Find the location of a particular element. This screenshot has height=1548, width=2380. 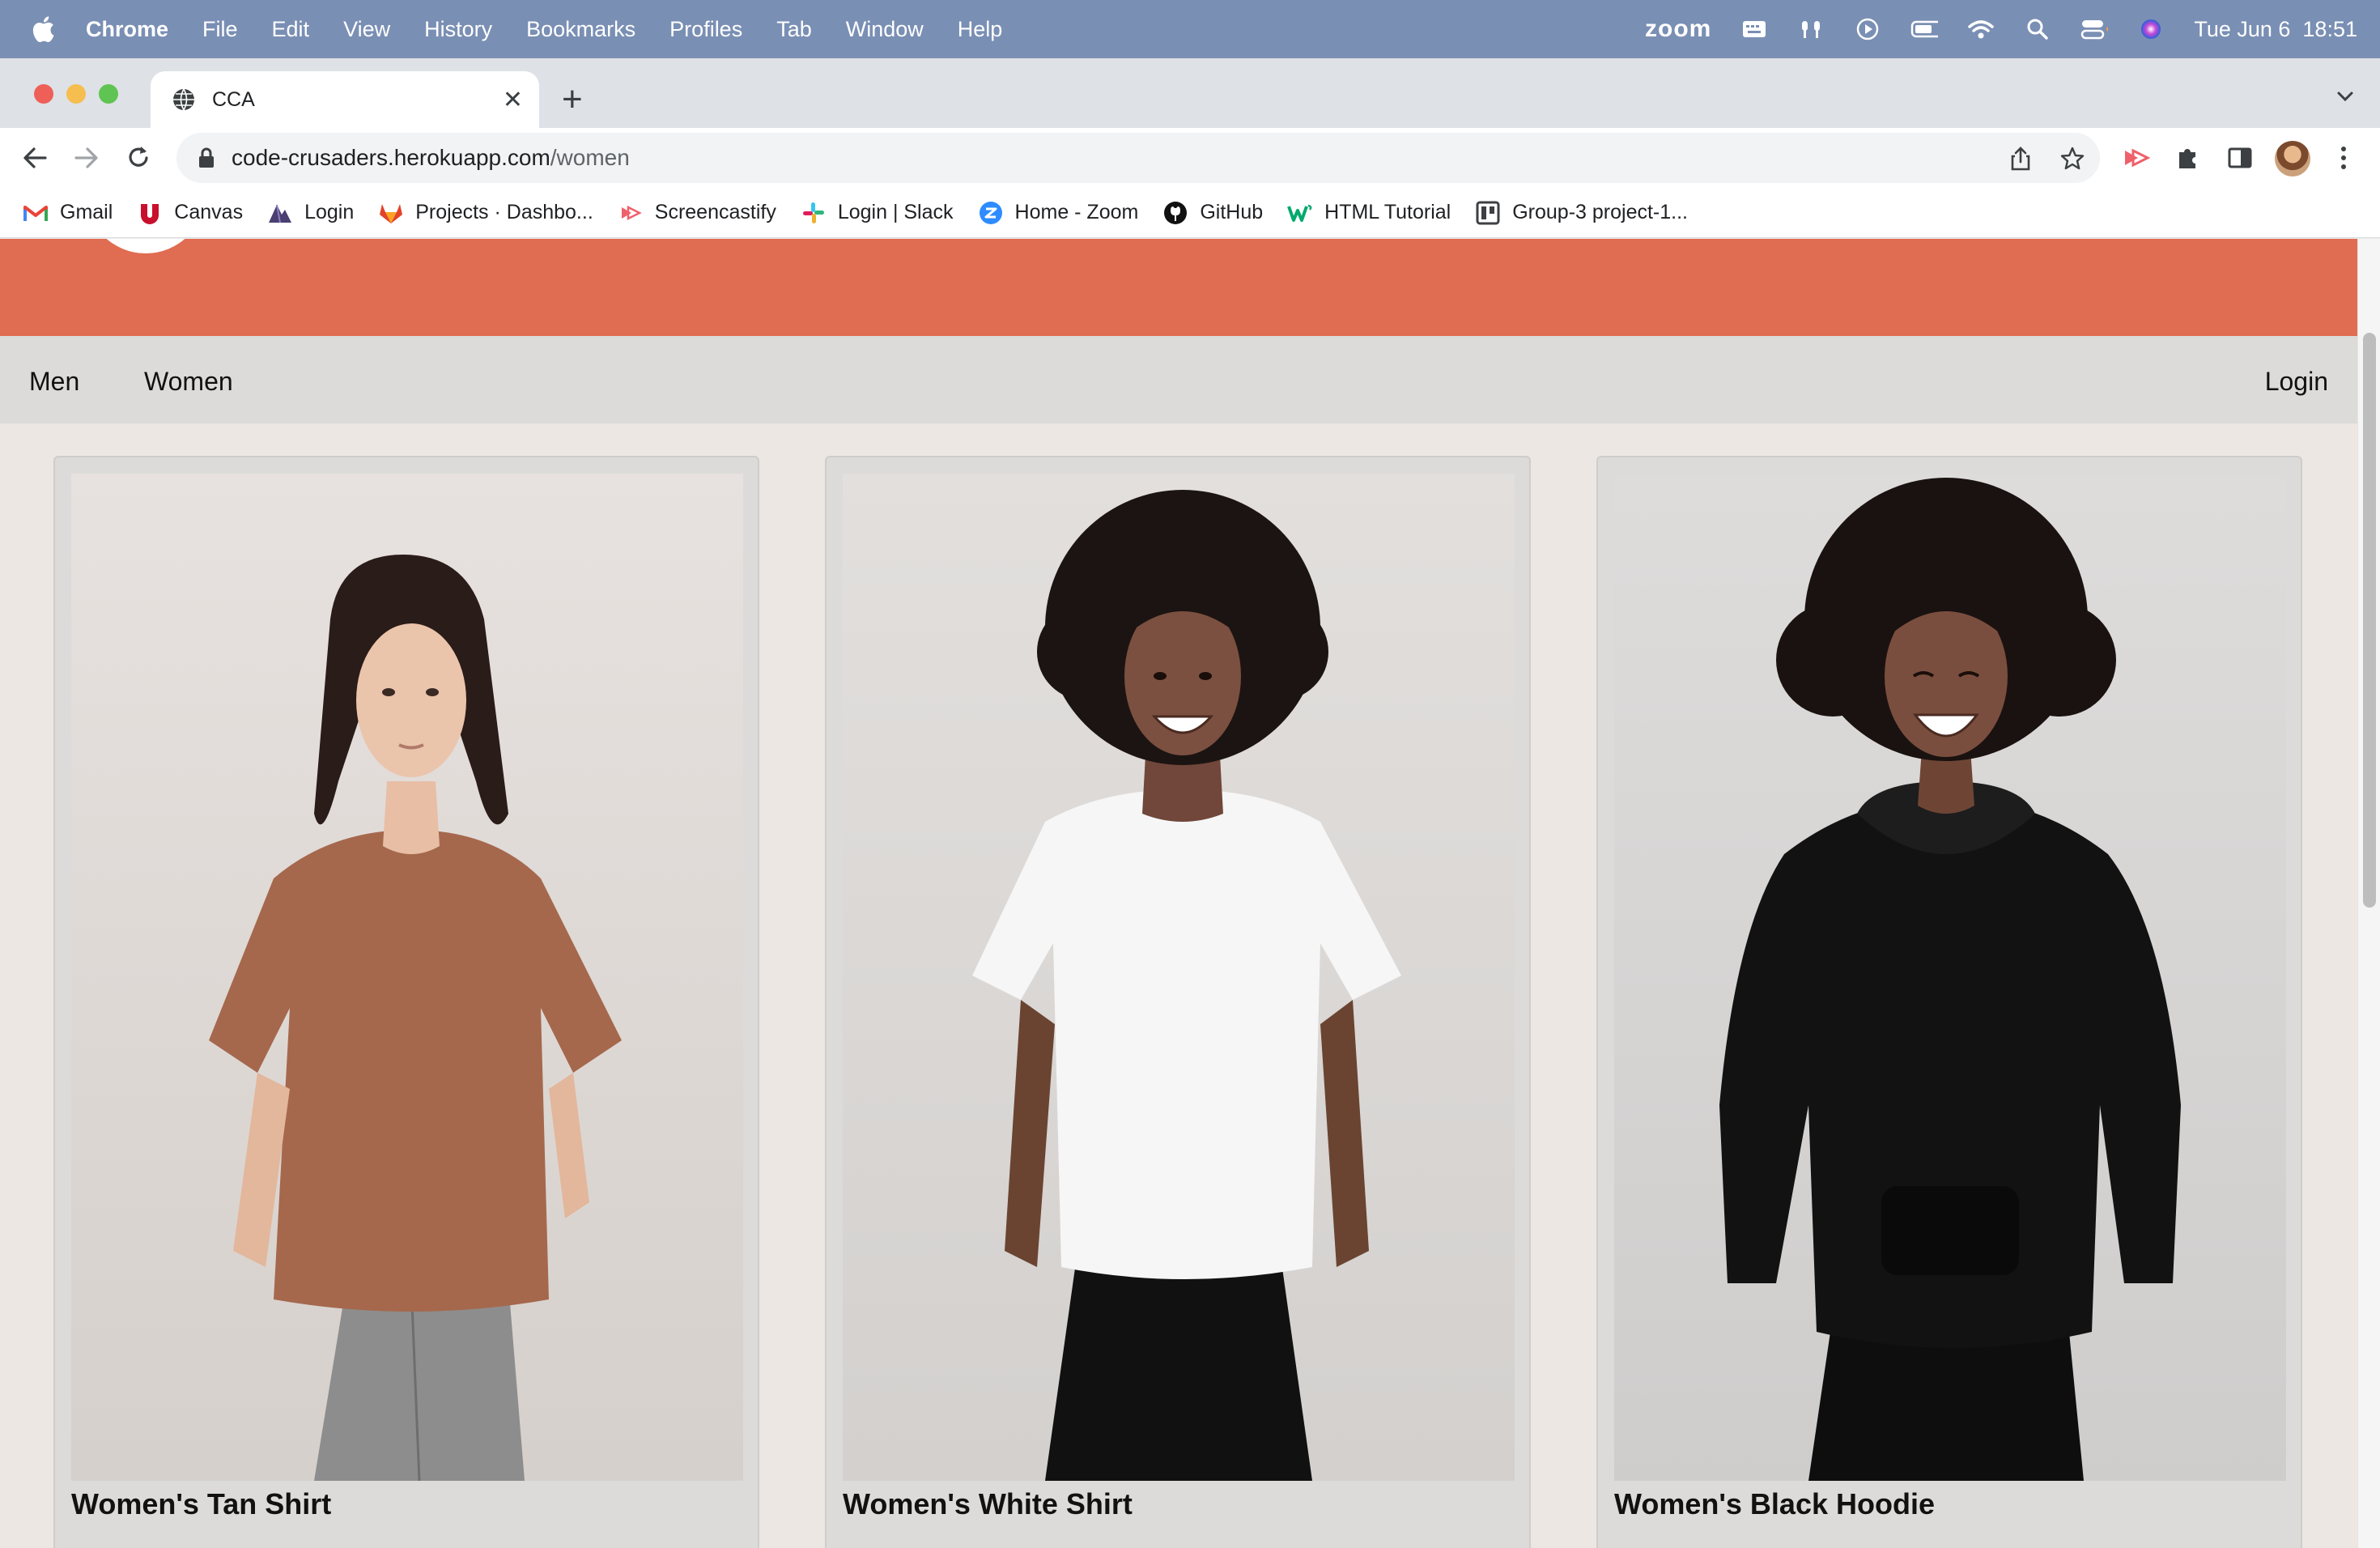

back-arrow-icon is located at coordinates (34, 158).